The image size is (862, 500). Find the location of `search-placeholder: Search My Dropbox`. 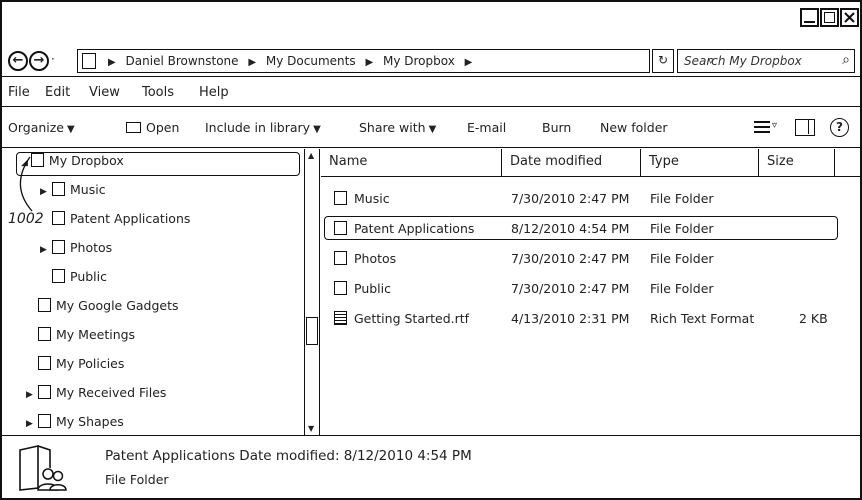

search-placeholder: Search My Dropbox is located at coordinates (743, 61).